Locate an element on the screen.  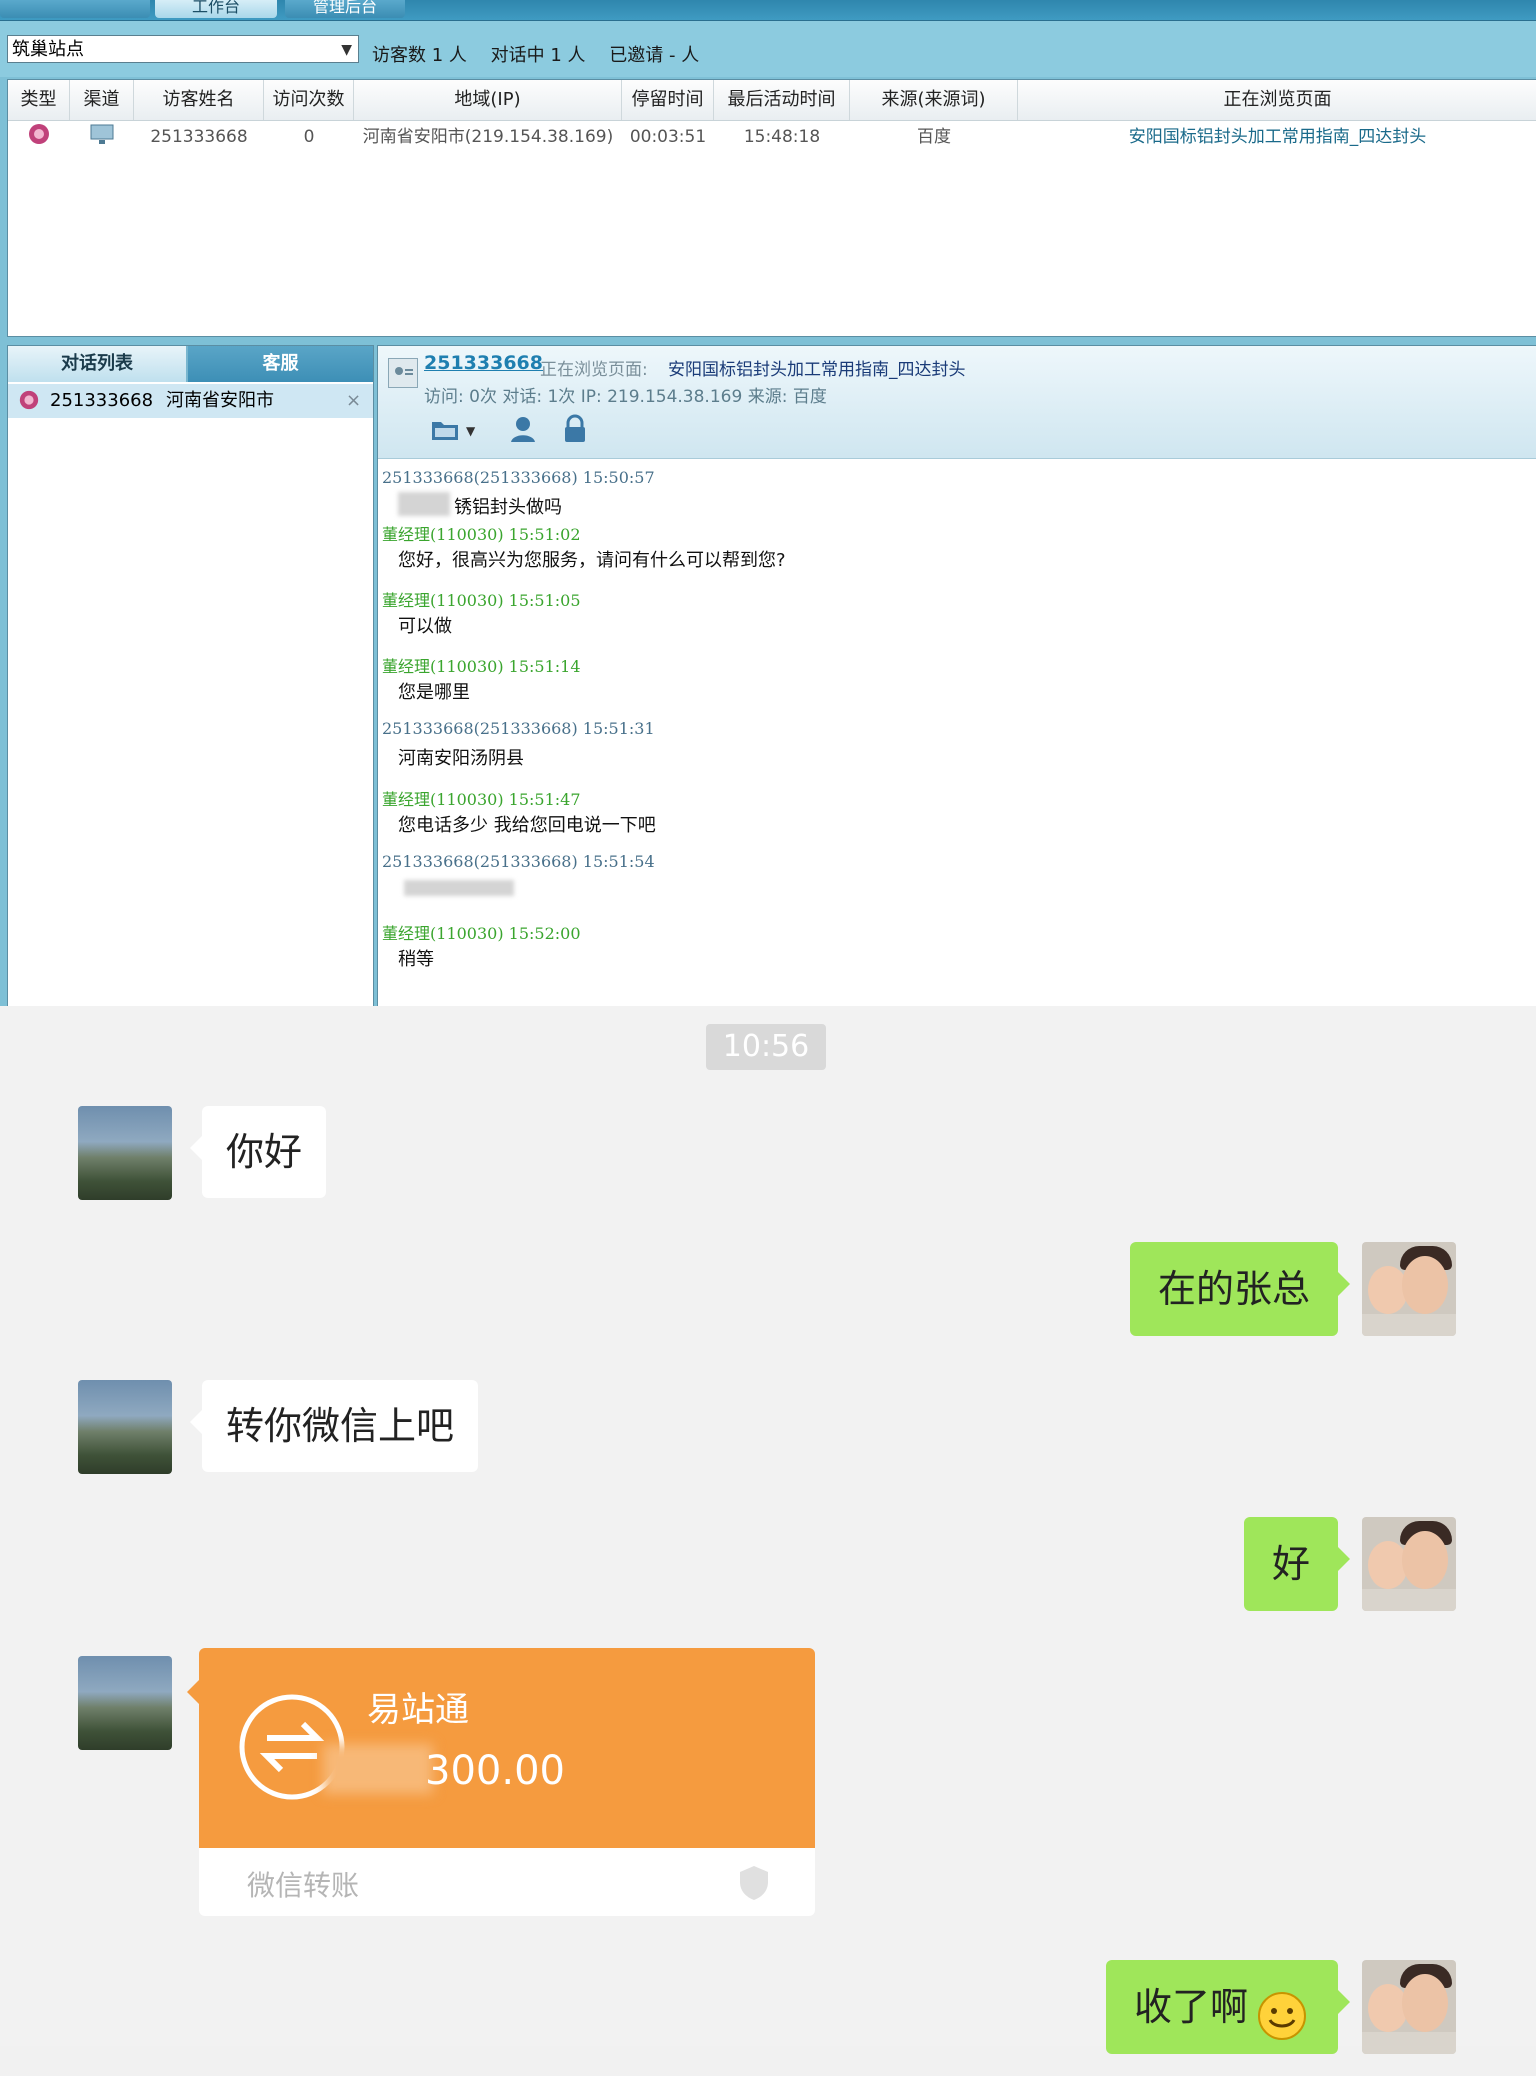
transfer-amount: 300.00 is located at coordinates (495, 1771).